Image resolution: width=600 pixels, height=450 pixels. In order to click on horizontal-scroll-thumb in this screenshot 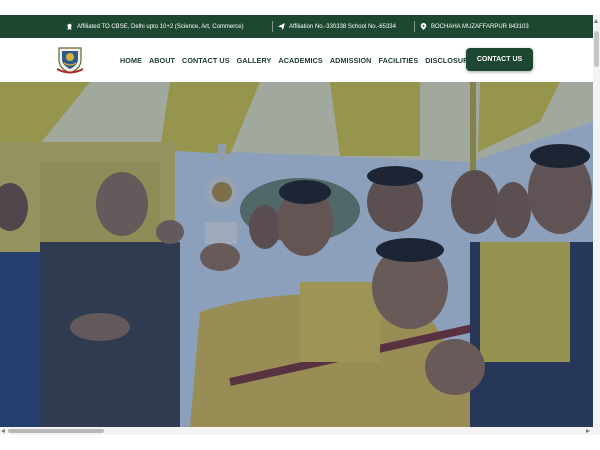, I will do `click(56, 431)`.